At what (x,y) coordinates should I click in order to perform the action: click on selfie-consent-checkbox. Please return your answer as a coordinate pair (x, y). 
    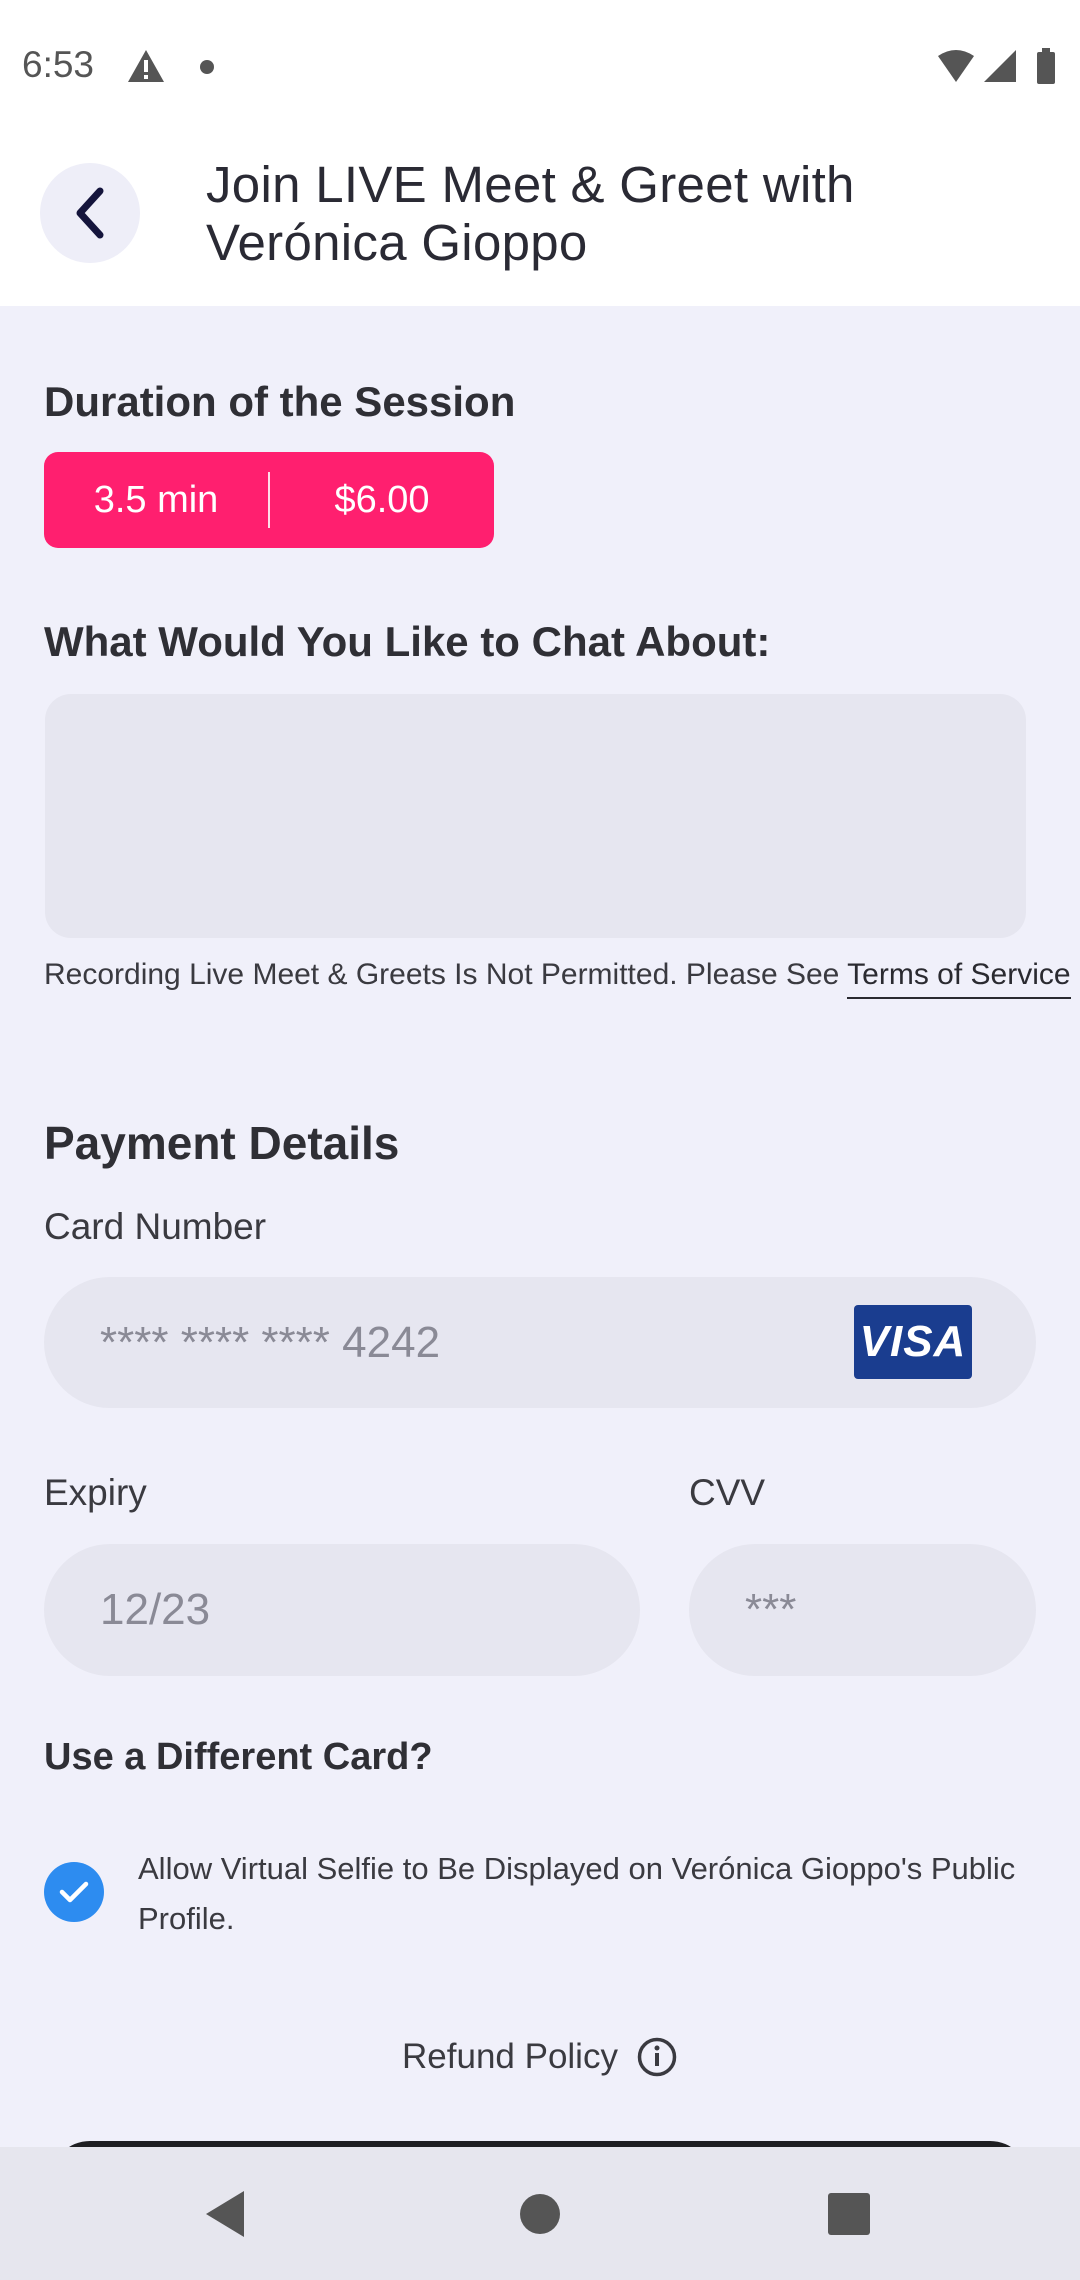
    Looking at the image, I should click on (74, 1892).